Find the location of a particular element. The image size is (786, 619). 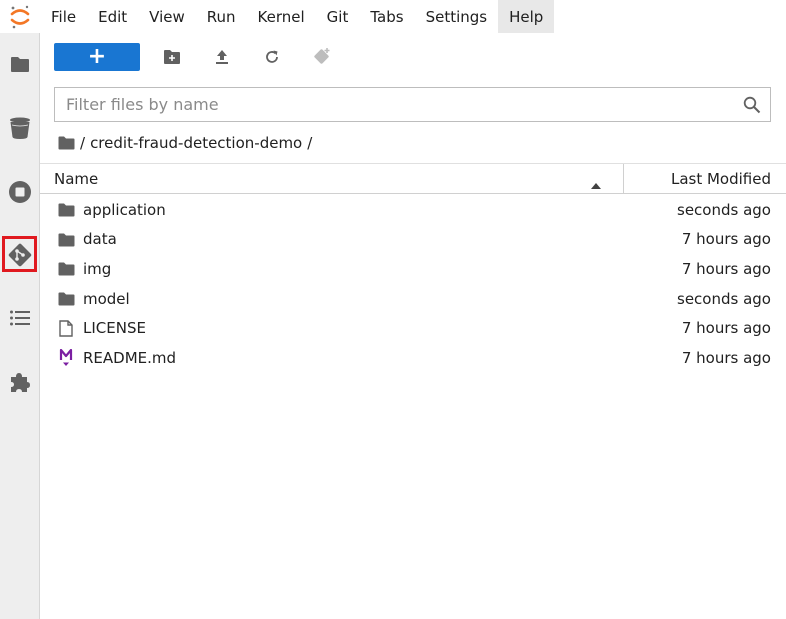

file-row-readme: README.md 7 hours ago is located at coordinates (413, 358).